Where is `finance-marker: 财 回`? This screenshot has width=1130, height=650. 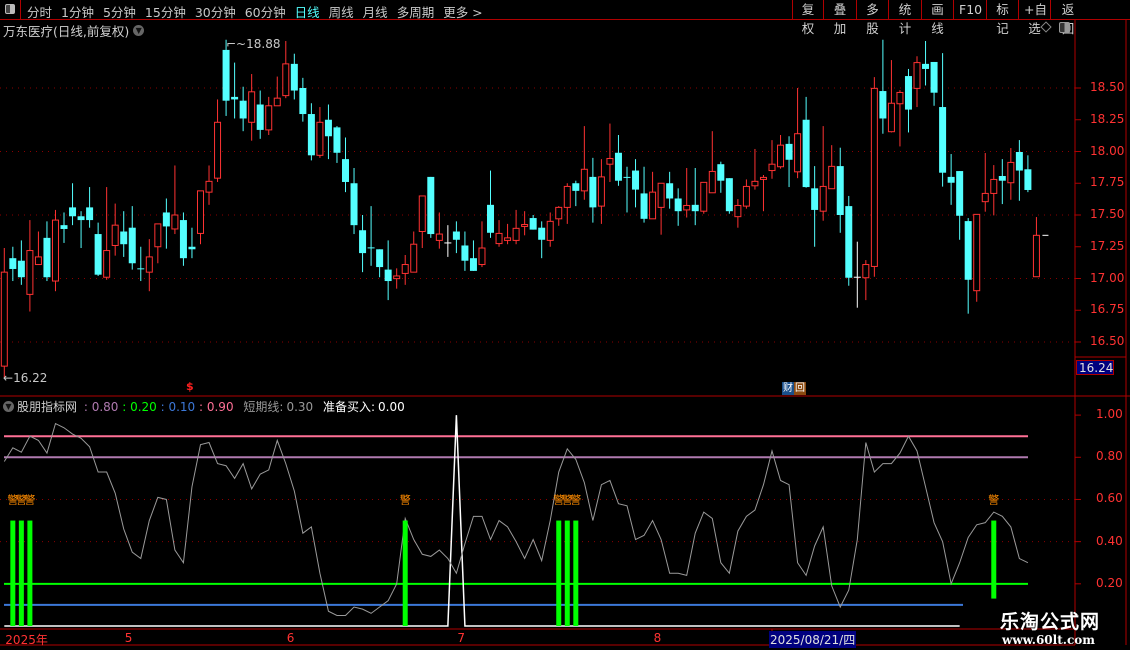
finance-marker: 财 回 is located at coordinates (794, 388).